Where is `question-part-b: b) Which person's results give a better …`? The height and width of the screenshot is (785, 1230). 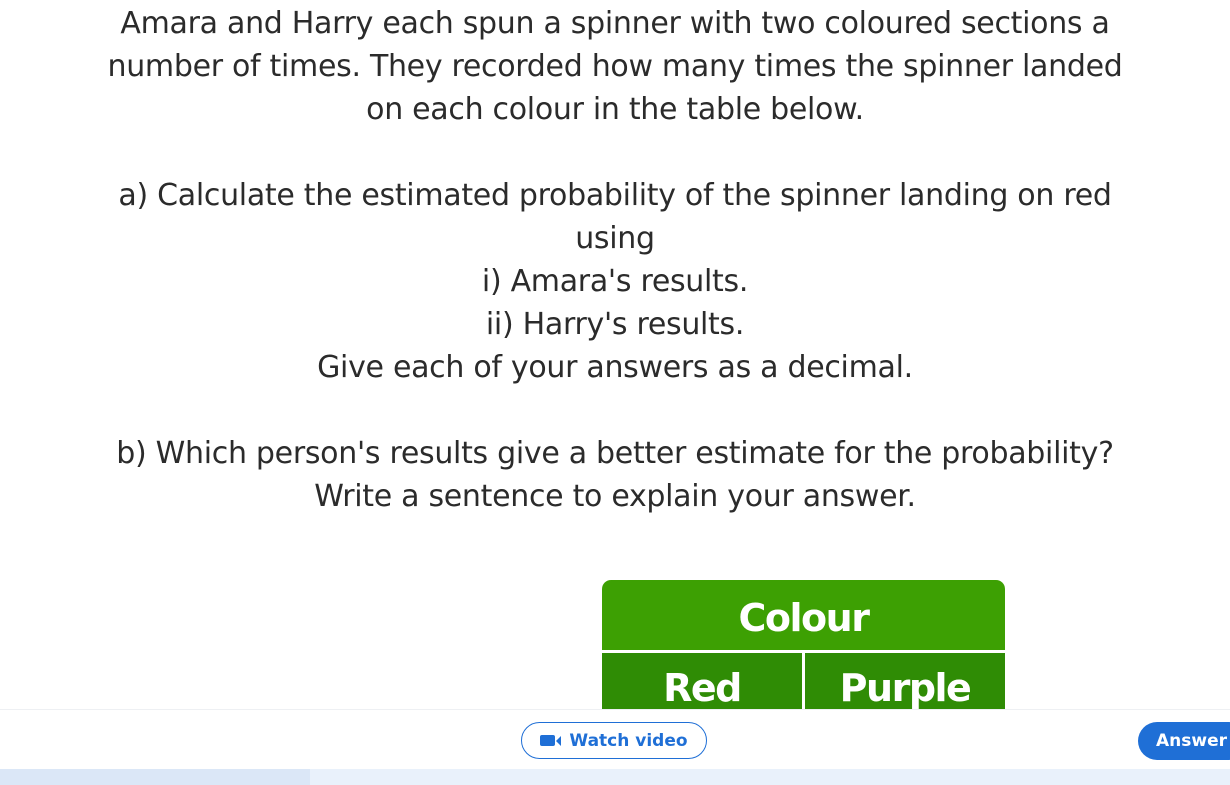 question-part-b: b) Which person's results give a better … is located at coordinates (615, 475).